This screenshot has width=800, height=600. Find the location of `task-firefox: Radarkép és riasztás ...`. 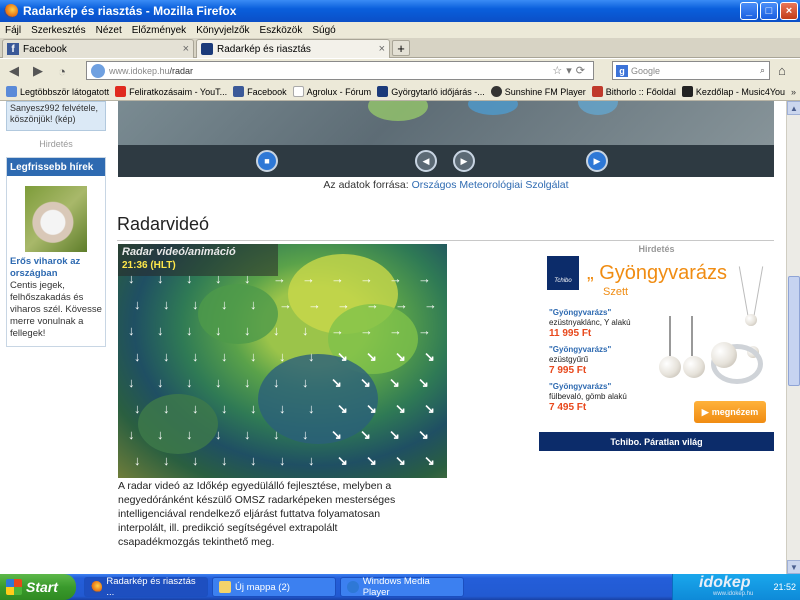

task-firefox: Radarkép és riasztás ... is located at coordinates (146, 587).